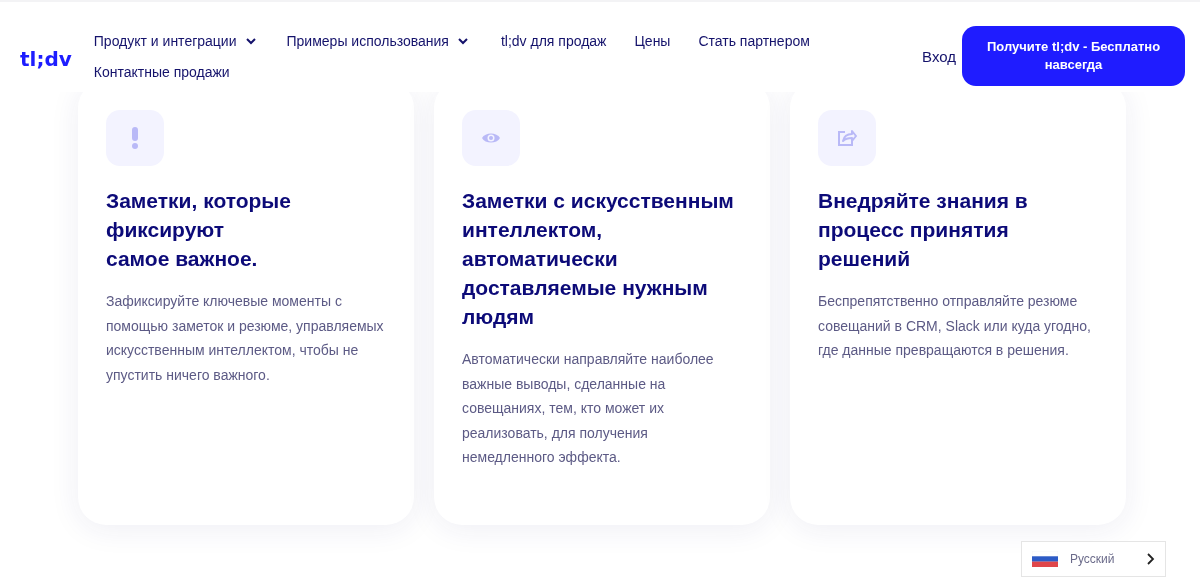  What do you see at coordinates (1073, 56) in the screenshot?
I see `signup-button: Получите tl;dv - Бесплатно навсегда` at bounding box center [1073, 56].